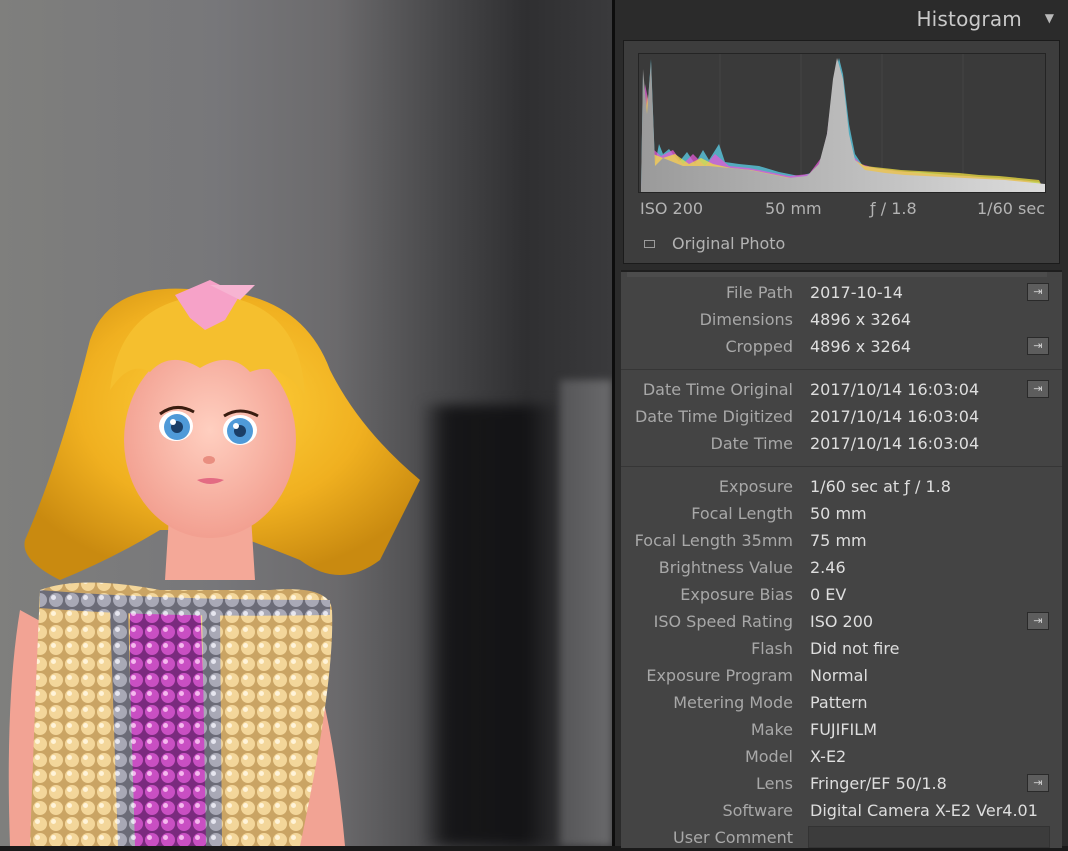 This screenshot has height=851, width=1068. I want to click on metadata-value: ISO 200, so click(842, 621).